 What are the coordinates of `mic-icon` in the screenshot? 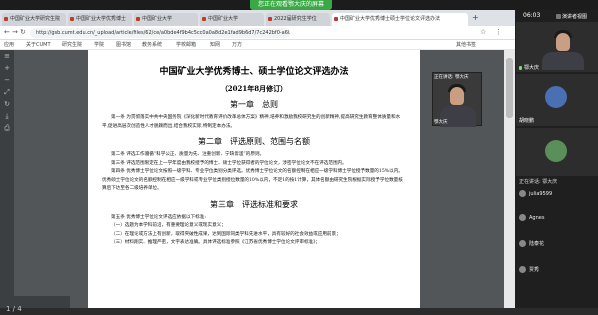 It's located at (520, 67).